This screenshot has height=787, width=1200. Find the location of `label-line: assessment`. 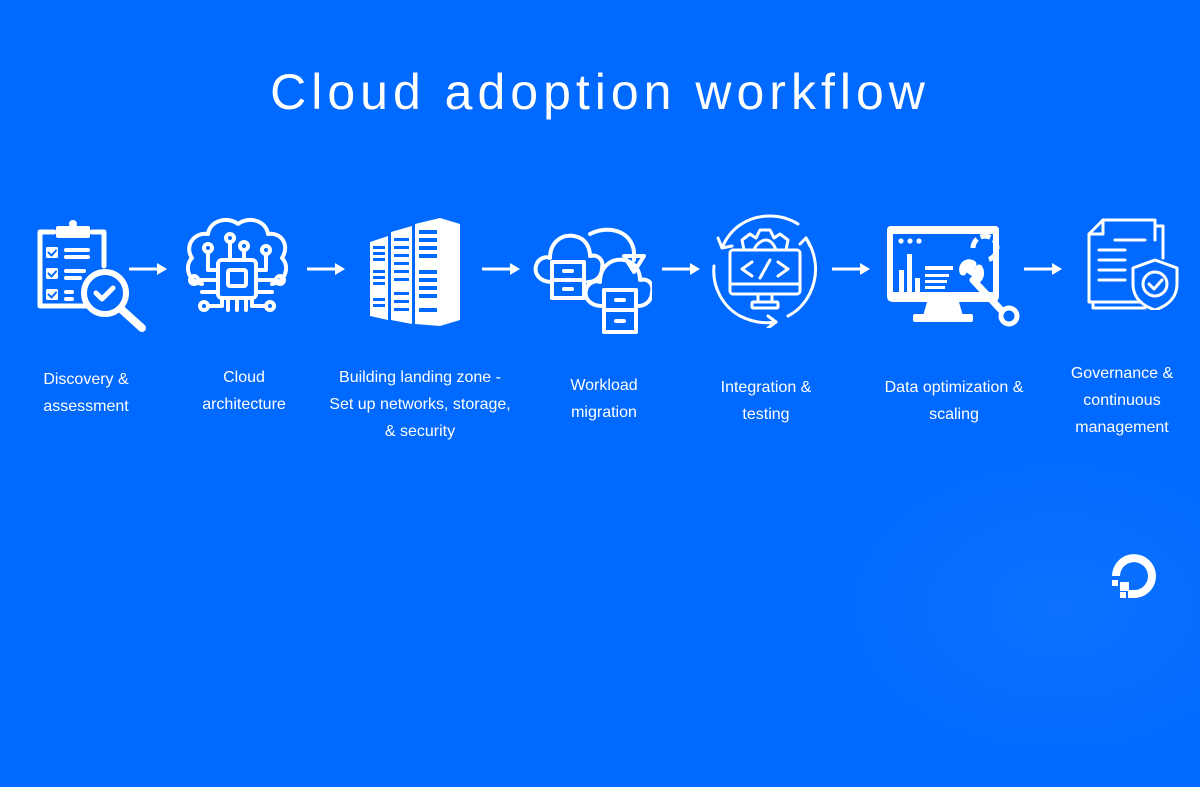

label-line: assessment is located at coordinates (86, 406).